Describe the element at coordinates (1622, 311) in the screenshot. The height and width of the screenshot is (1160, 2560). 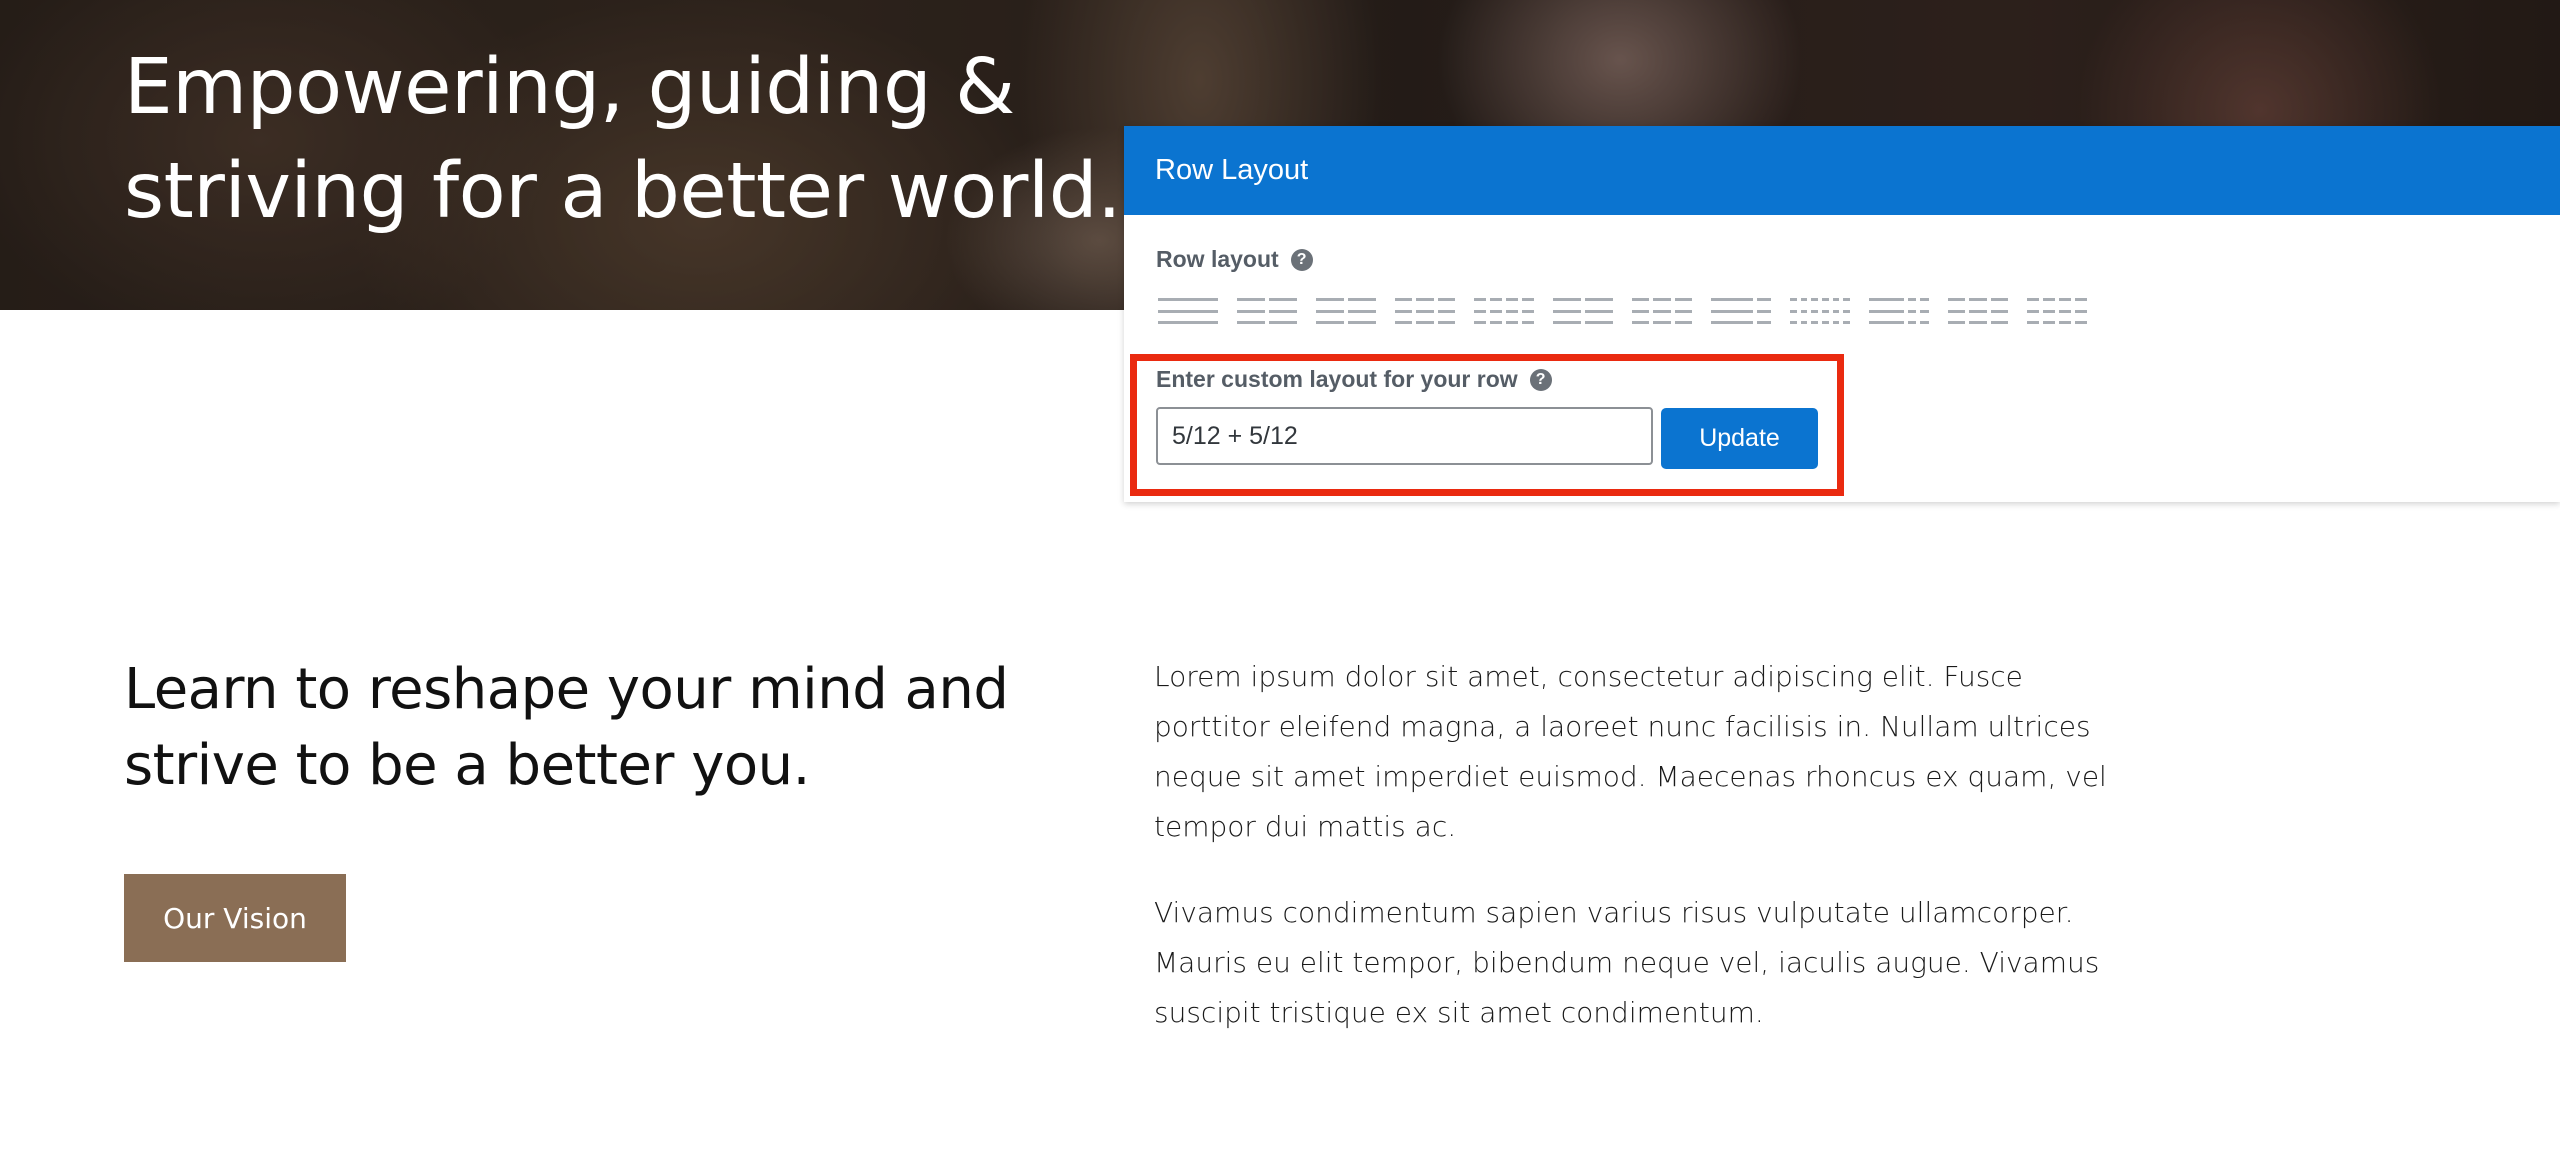
I see `layout-options` at that location.